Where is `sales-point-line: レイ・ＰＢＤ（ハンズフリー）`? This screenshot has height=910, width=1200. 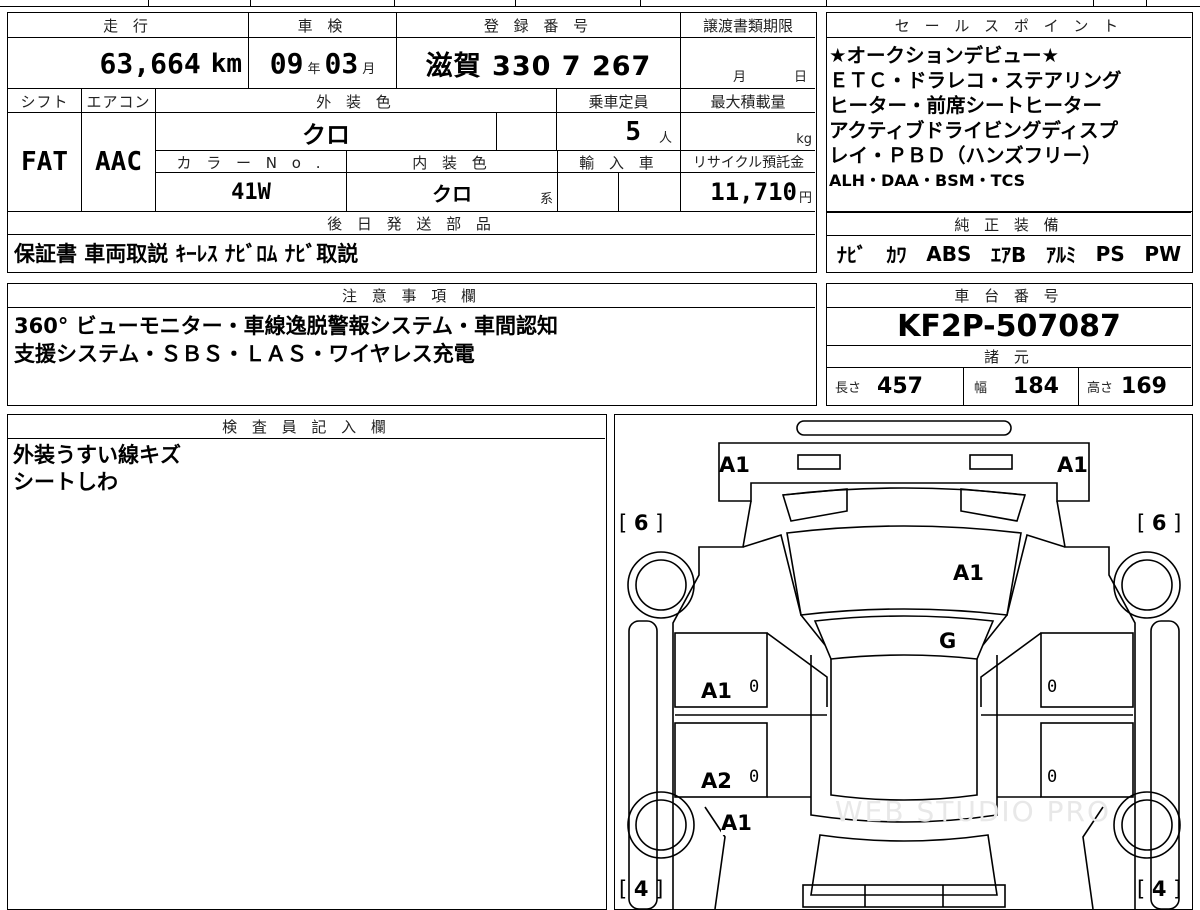 sales-point-line: レイ・ＰＢＤ（ハンズフリー） is located at coordinates (965, 155).